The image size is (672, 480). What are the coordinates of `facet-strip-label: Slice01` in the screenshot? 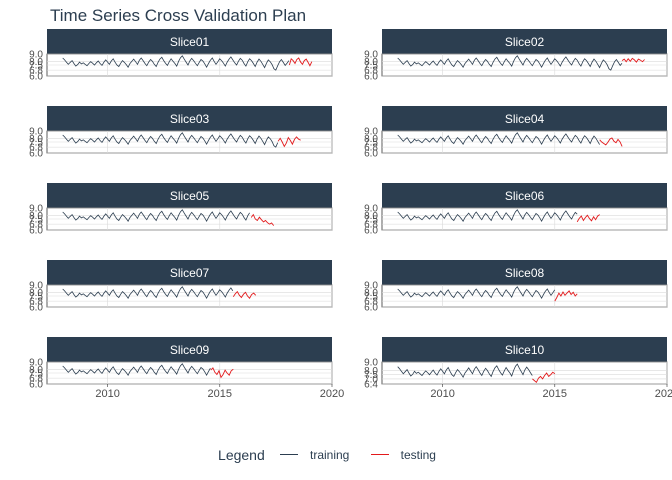 It's located at (190, 42).